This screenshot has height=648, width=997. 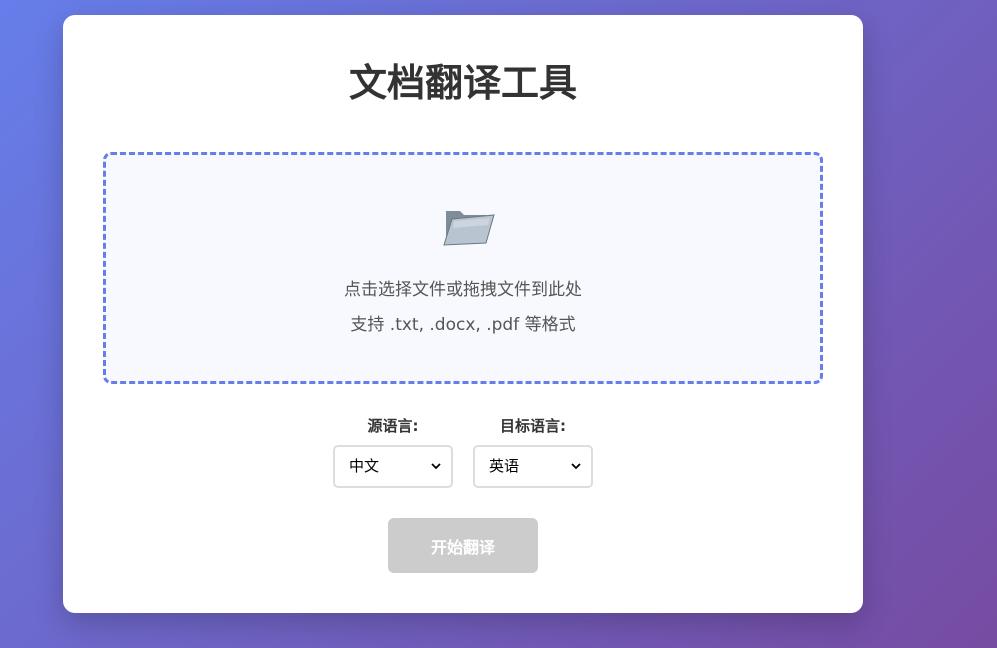 I want to click on target-language-label: 目标语言:, so click(x=533, y=426).